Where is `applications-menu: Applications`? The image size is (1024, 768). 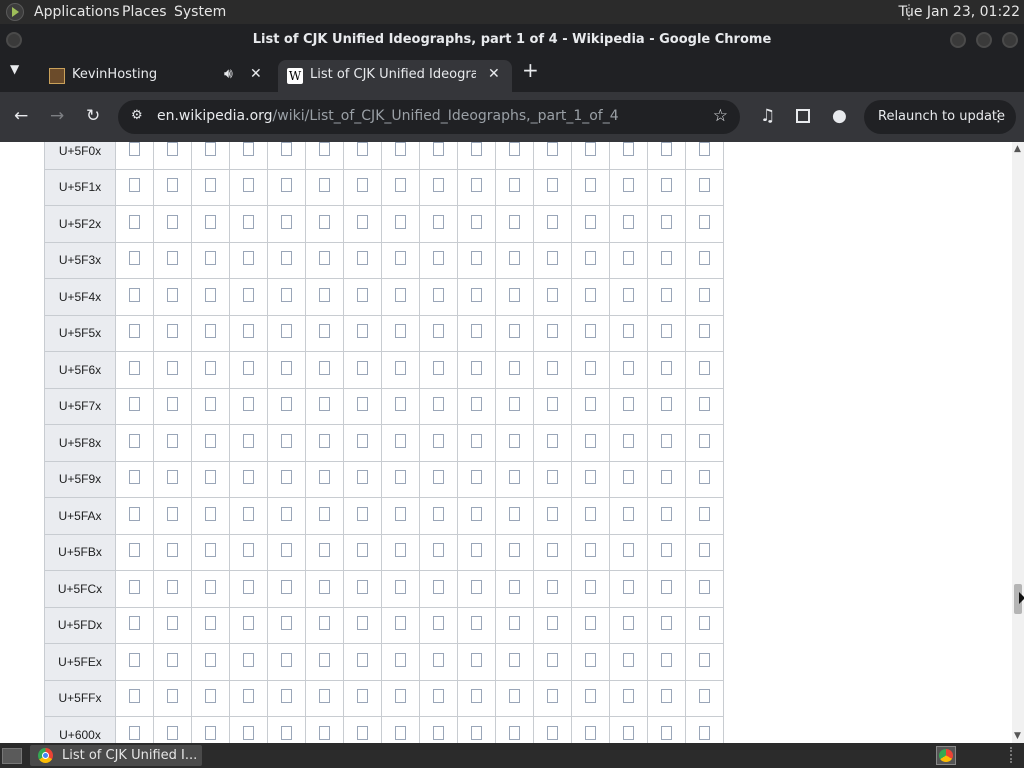
applications-menu: Applications is located at coordinates (77, 12).